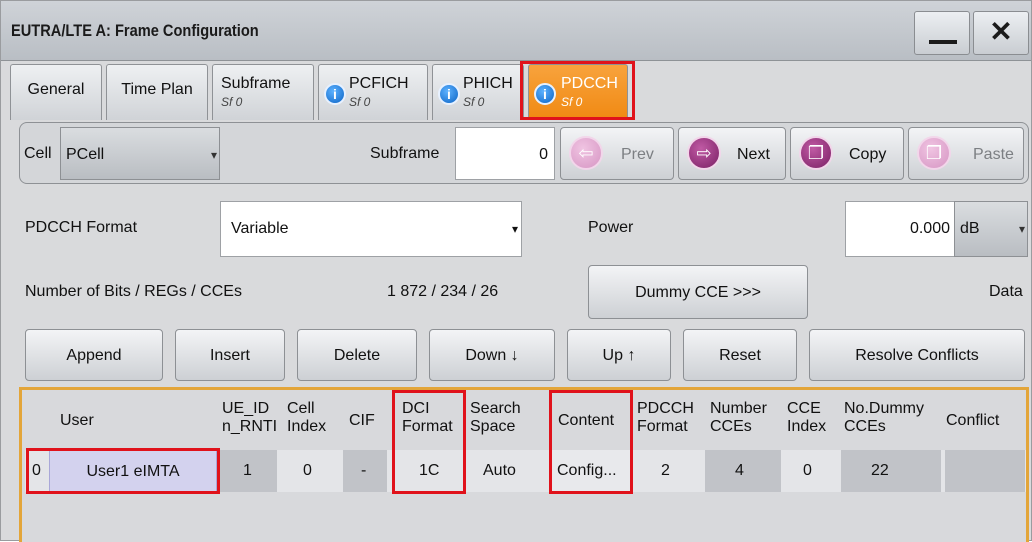 This screenshot has height=542, width=1032. I want to click on minimize-button, so click(942, 33).